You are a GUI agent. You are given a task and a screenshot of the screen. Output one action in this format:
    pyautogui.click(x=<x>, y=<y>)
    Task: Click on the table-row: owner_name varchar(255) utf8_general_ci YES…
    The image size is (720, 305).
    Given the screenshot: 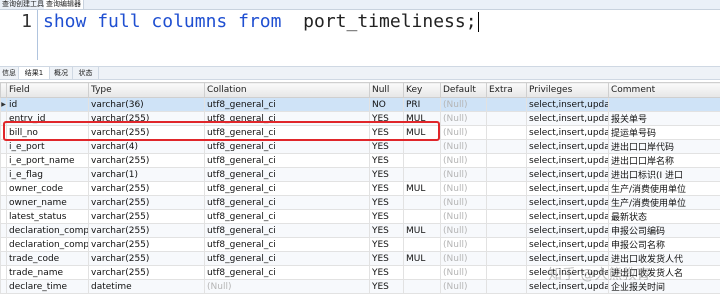 What is the action you would take?
    pyautogui.click(x=360, y=202)
    